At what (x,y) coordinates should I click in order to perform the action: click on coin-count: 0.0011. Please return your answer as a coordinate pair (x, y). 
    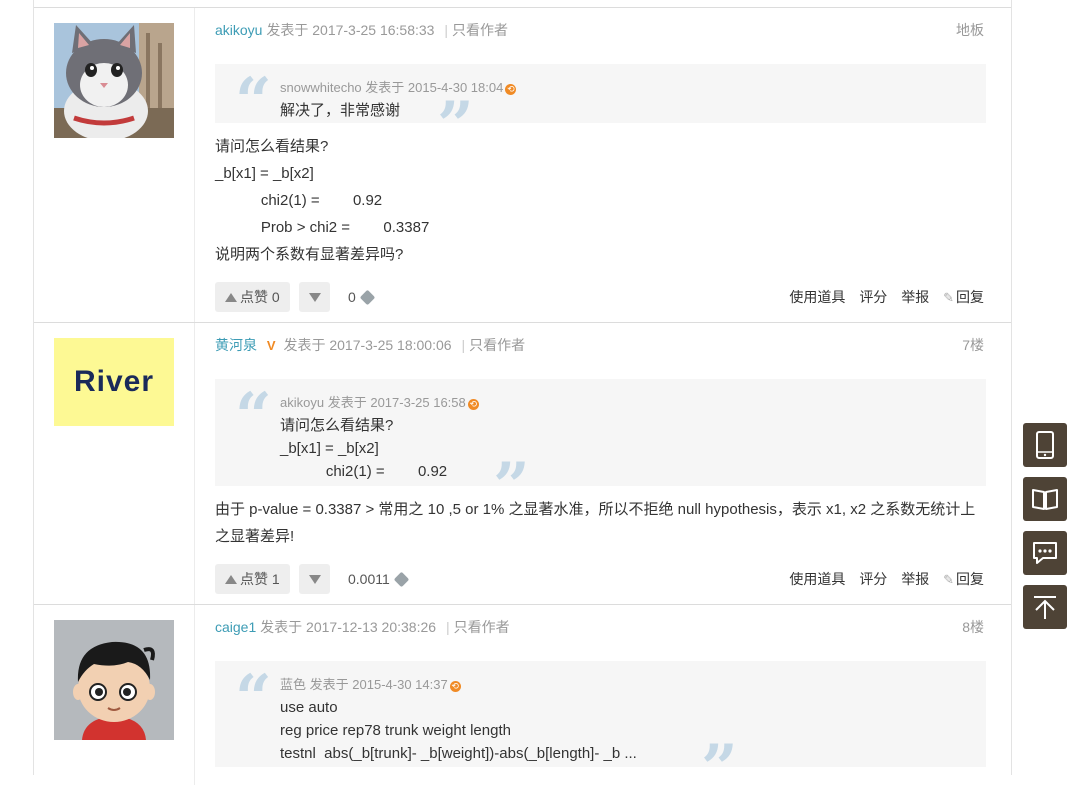
    Looking at the image, I should click on (379, 579).